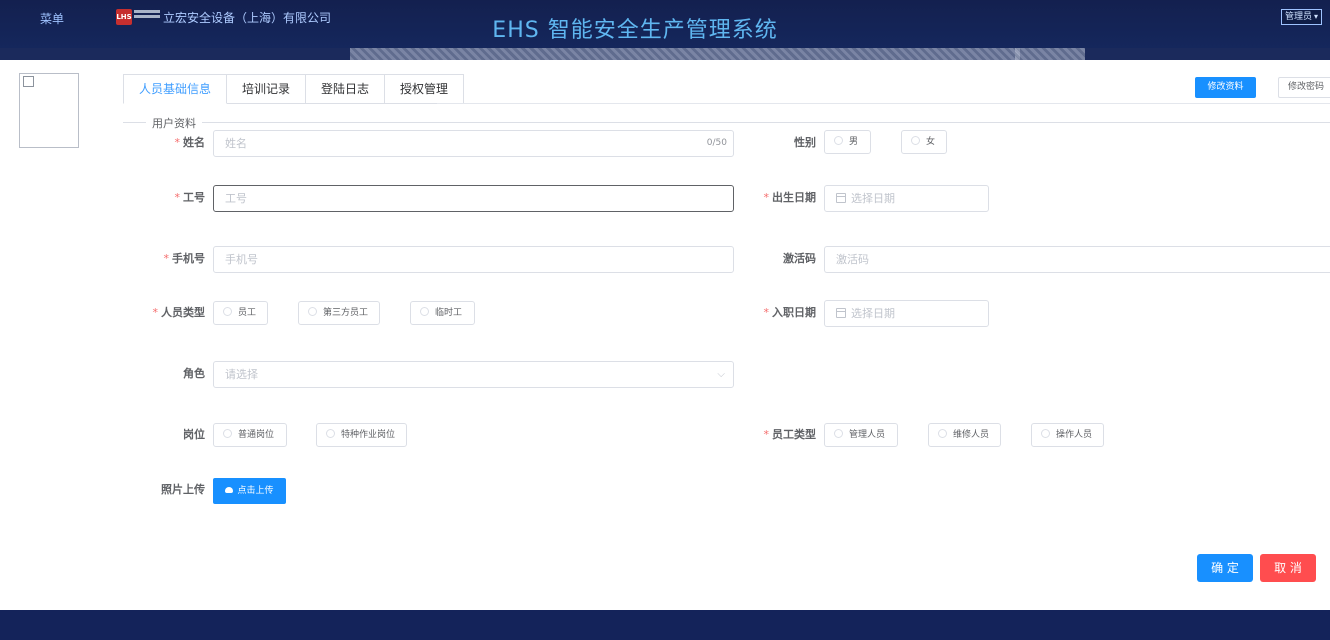 Image resolution: width=1330 pixels, height=640 pixels. Describe the element at coordinates (250, 435) in the screenshot. I see `position-radio-normal: 普通岗位` at that location.